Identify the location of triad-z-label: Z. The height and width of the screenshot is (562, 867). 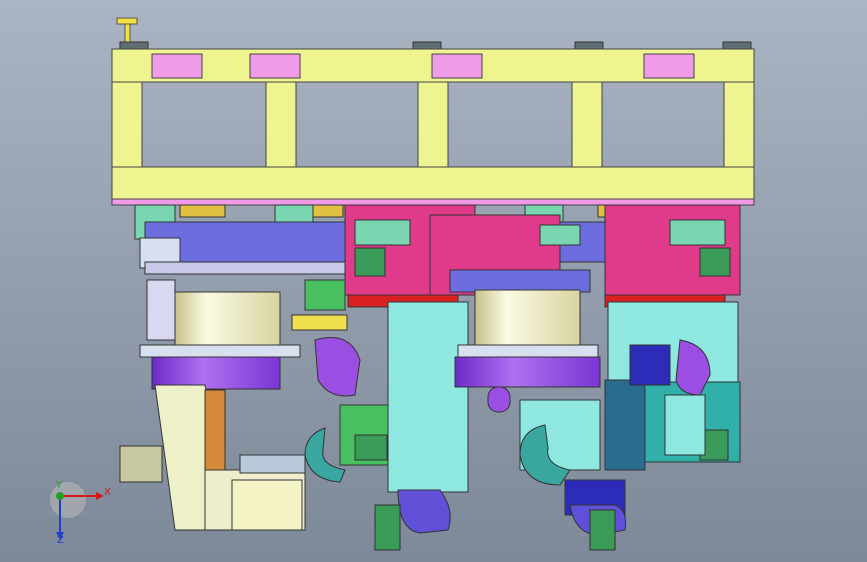
(60, 540).